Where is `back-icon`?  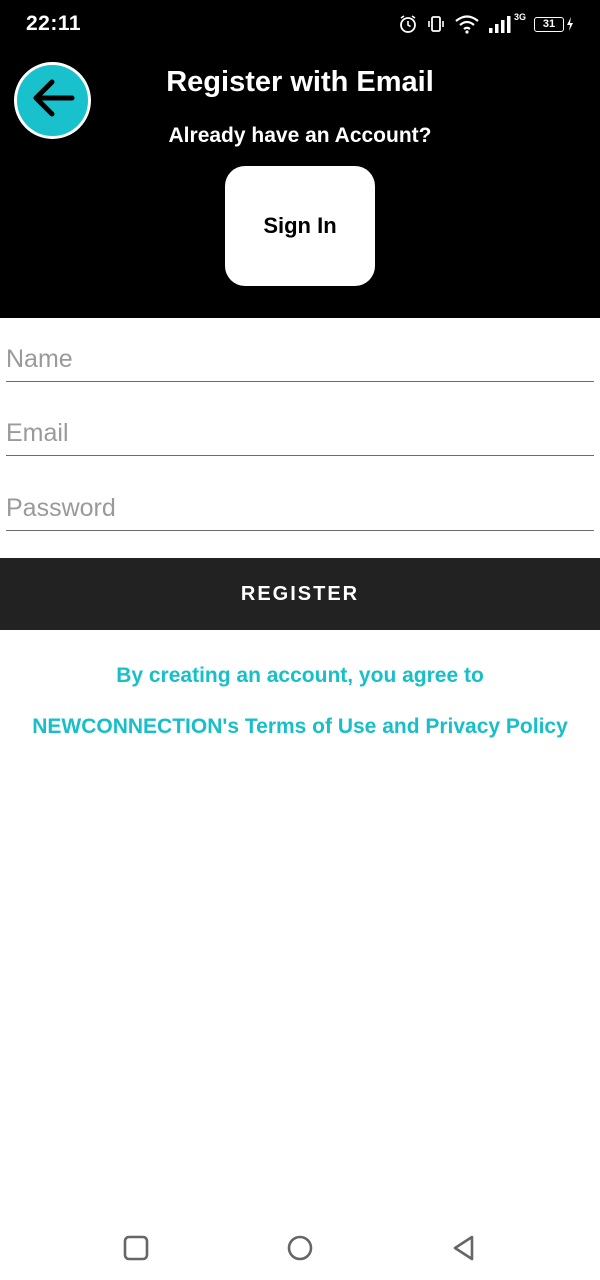 back-icon is located at coordinates (464, 1248).